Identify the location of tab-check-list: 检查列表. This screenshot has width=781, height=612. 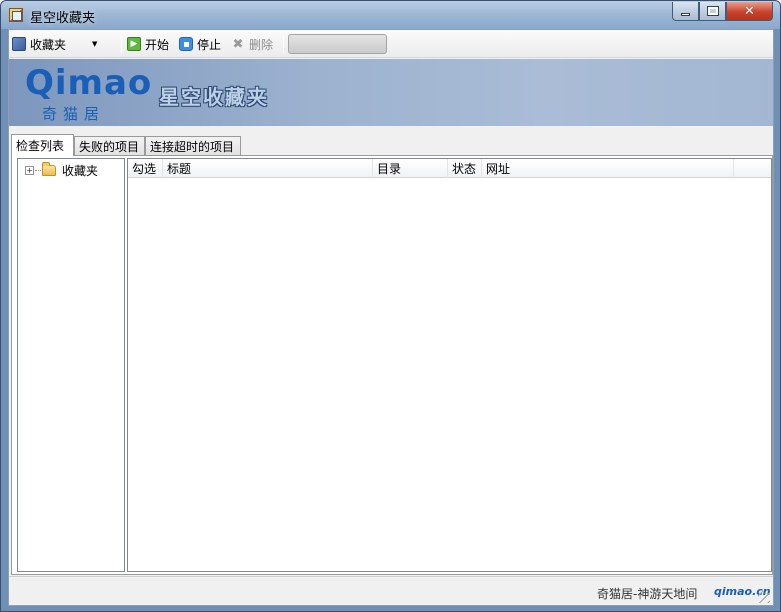
(42, 145).